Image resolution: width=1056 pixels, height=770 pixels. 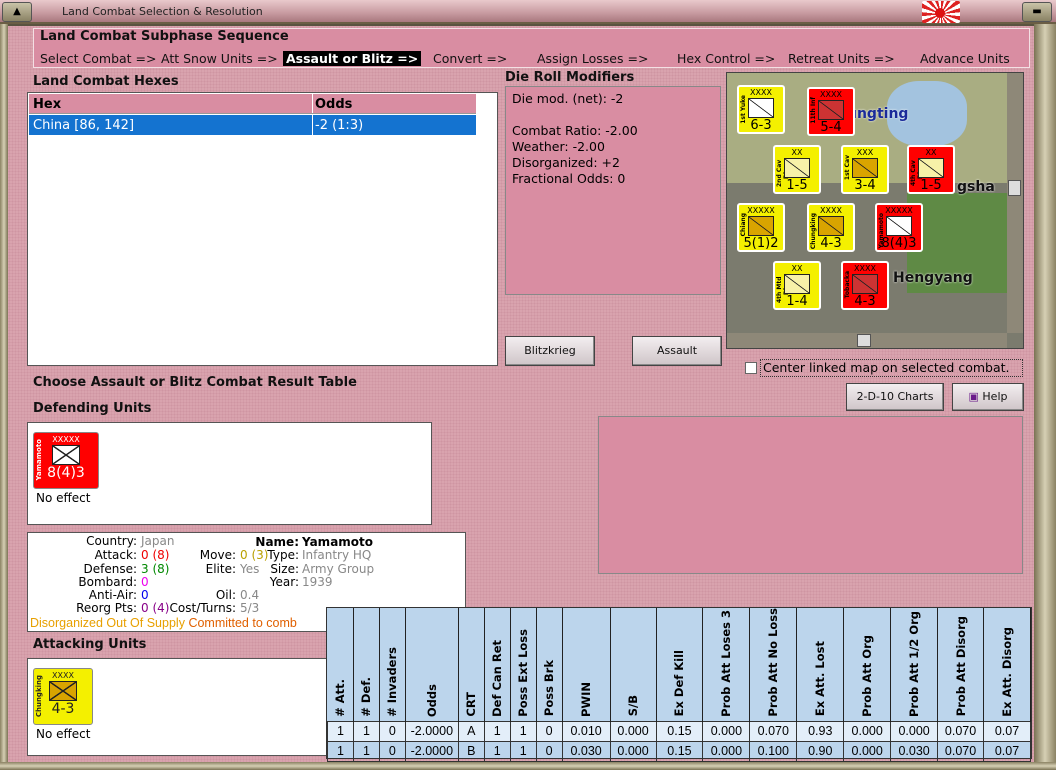 What do you see at coordinates (831, 111) in the screenshot?
I see `unit-counter: 11th Inf XXXX 5-4` at bounding box center [831, 111].